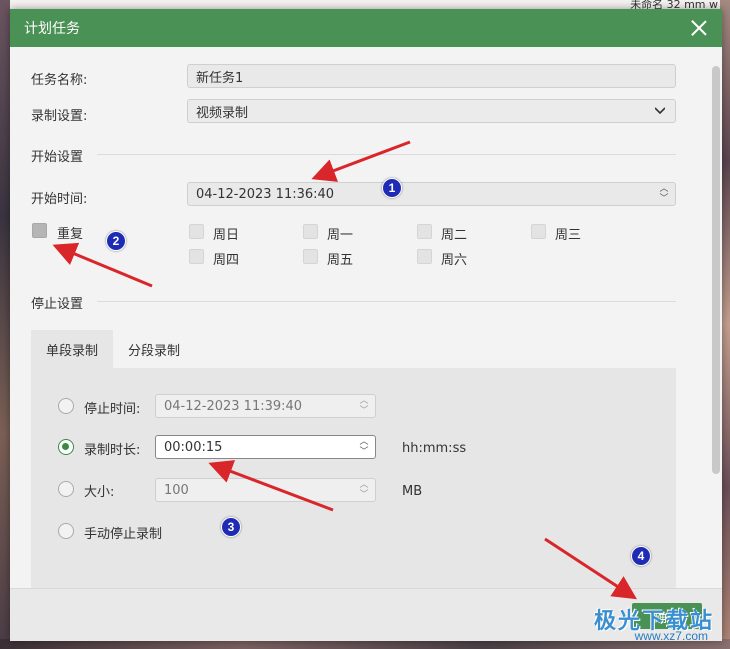  I want to click on duration-input: 00:00:15 ︿ ﹀, so click(265, 447).